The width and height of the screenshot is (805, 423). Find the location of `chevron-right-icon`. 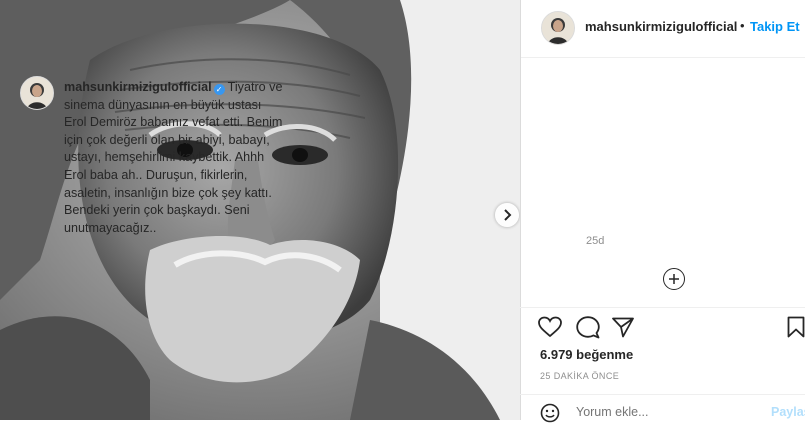

chevron-right-icon is located at coordinates (508, 215).